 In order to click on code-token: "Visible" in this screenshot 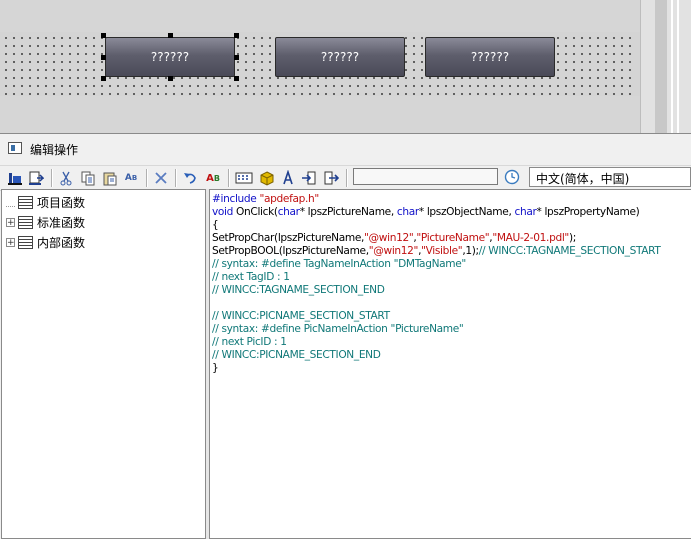, I will do `click(442, 251)`.